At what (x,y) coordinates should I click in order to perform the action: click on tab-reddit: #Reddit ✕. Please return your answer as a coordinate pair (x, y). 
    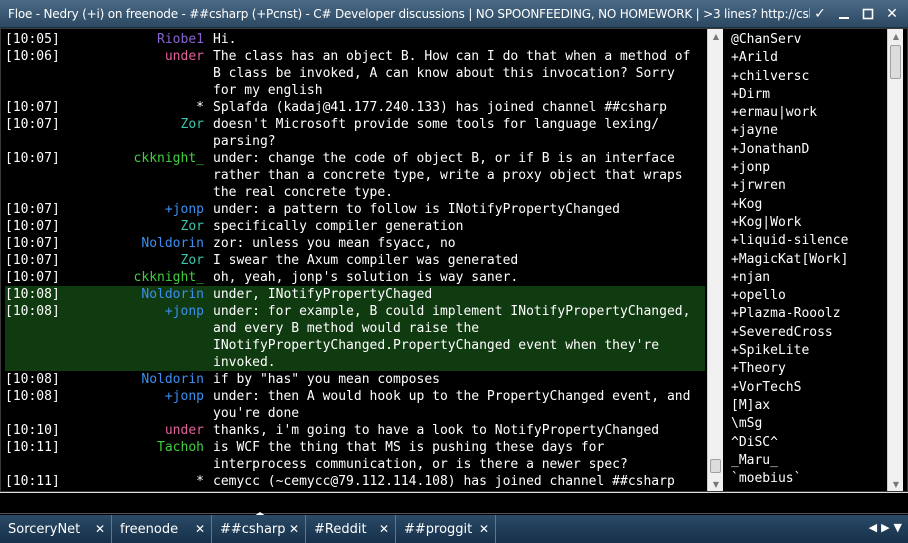
    Looking at the image, I should click on (351, 529).